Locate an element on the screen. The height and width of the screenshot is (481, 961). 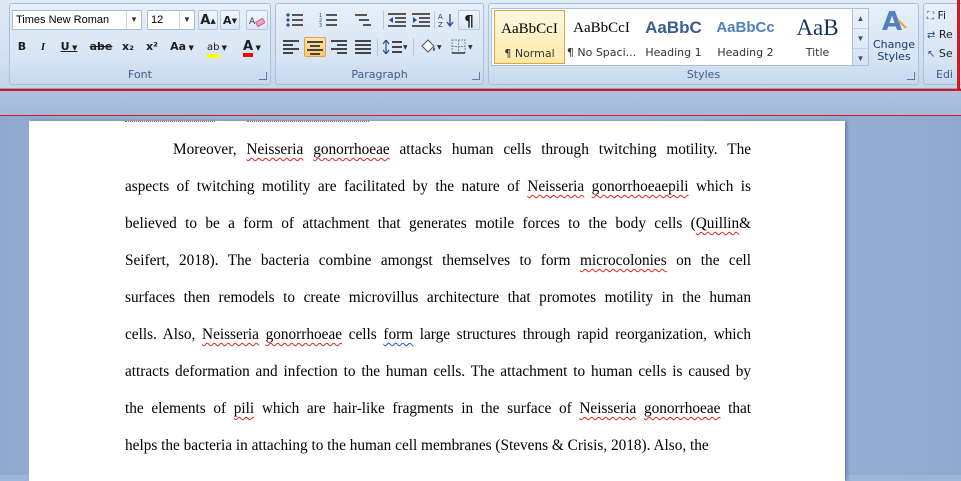
expand-gallery-icon: ▼ is located at coordinates (860, 58).